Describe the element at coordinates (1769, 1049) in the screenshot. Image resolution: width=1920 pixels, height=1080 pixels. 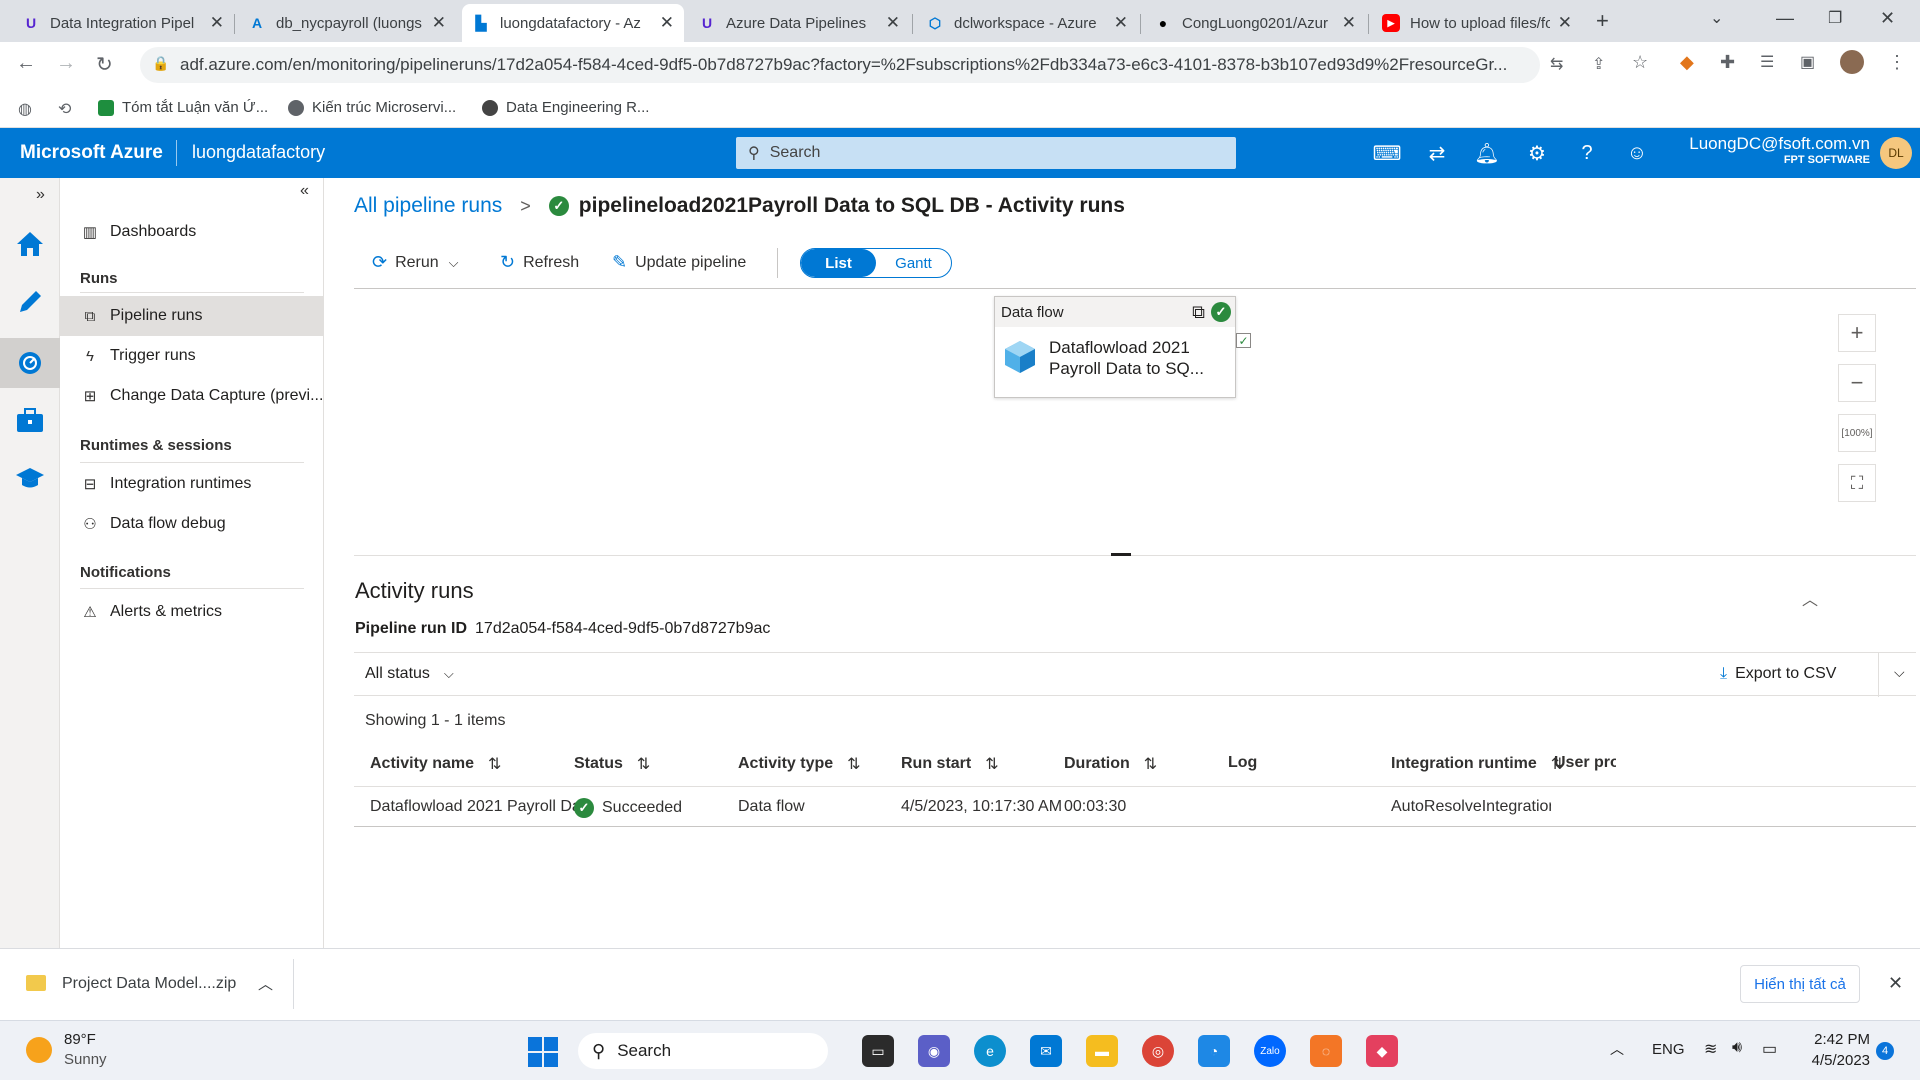
I see `battery-icon: ▭` at that location.